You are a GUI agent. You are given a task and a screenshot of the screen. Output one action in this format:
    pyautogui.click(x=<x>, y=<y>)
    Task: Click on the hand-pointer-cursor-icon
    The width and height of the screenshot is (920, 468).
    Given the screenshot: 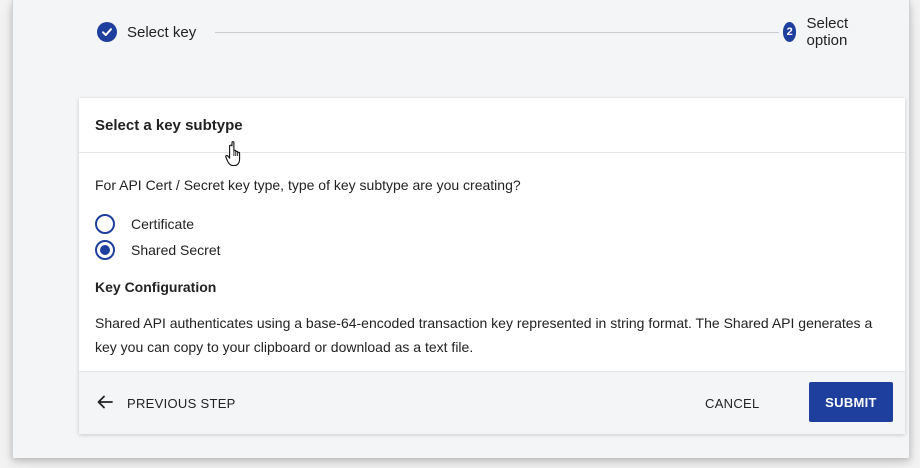 What is the action you would take?
    pyautogui.click(x=236, y=156)
    